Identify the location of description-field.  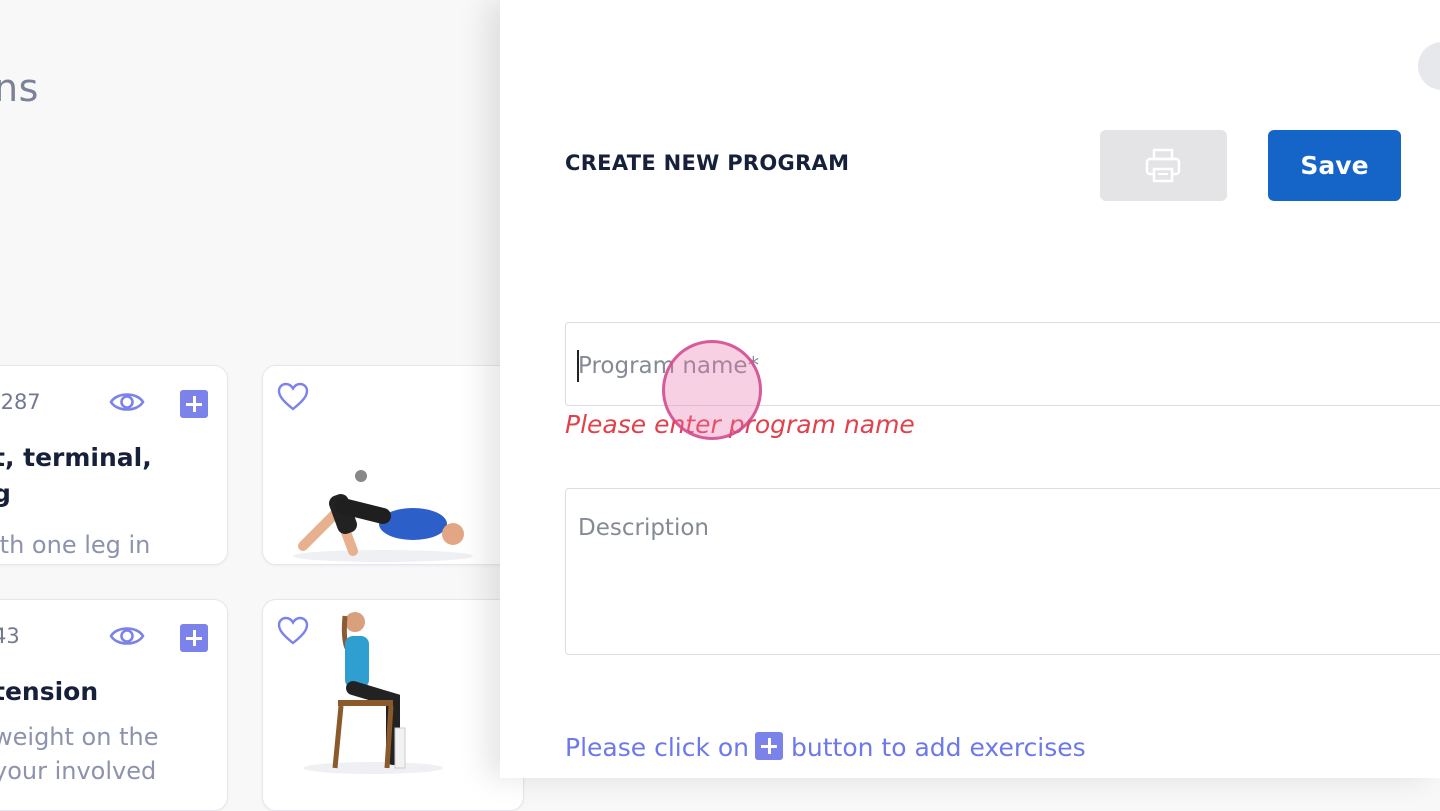
(1002, 571).